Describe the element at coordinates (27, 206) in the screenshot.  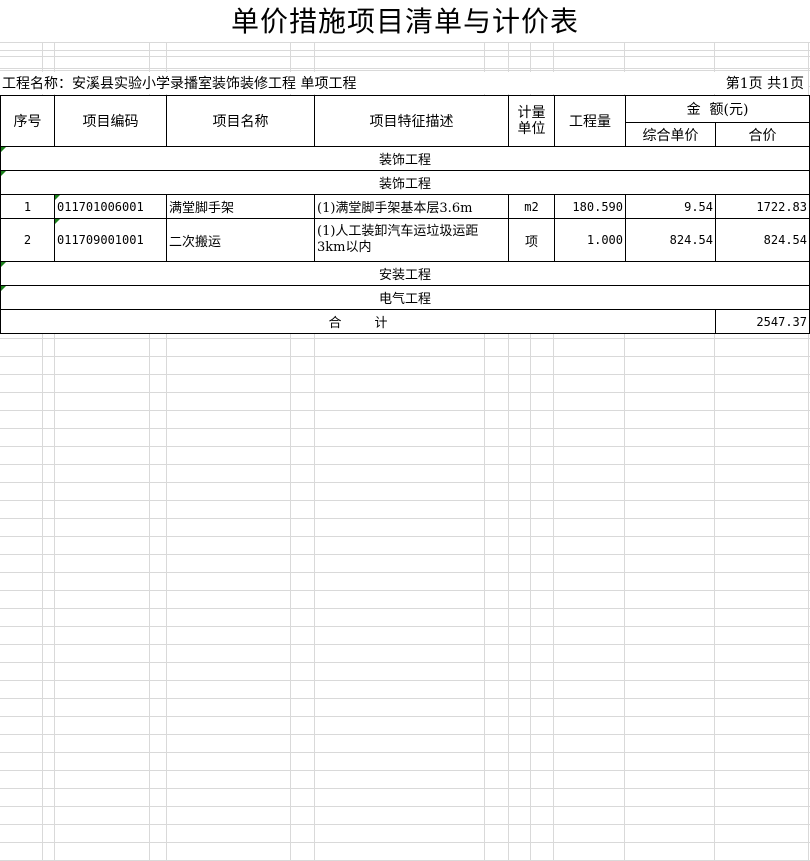
I see `row-seq: 1` at that location.